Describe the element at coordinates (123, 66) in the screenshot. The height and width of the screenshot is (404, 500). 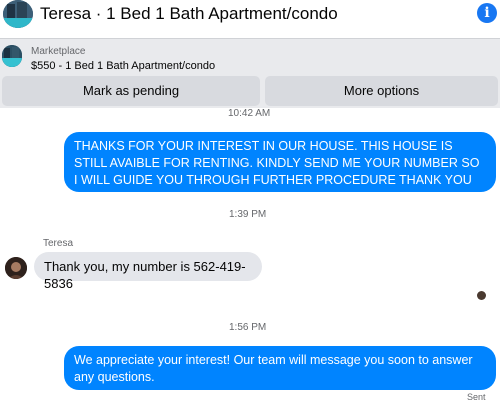
I see `listing-summary: $550 - 1 Bed 1 Bath Apartment/condo` at that location.